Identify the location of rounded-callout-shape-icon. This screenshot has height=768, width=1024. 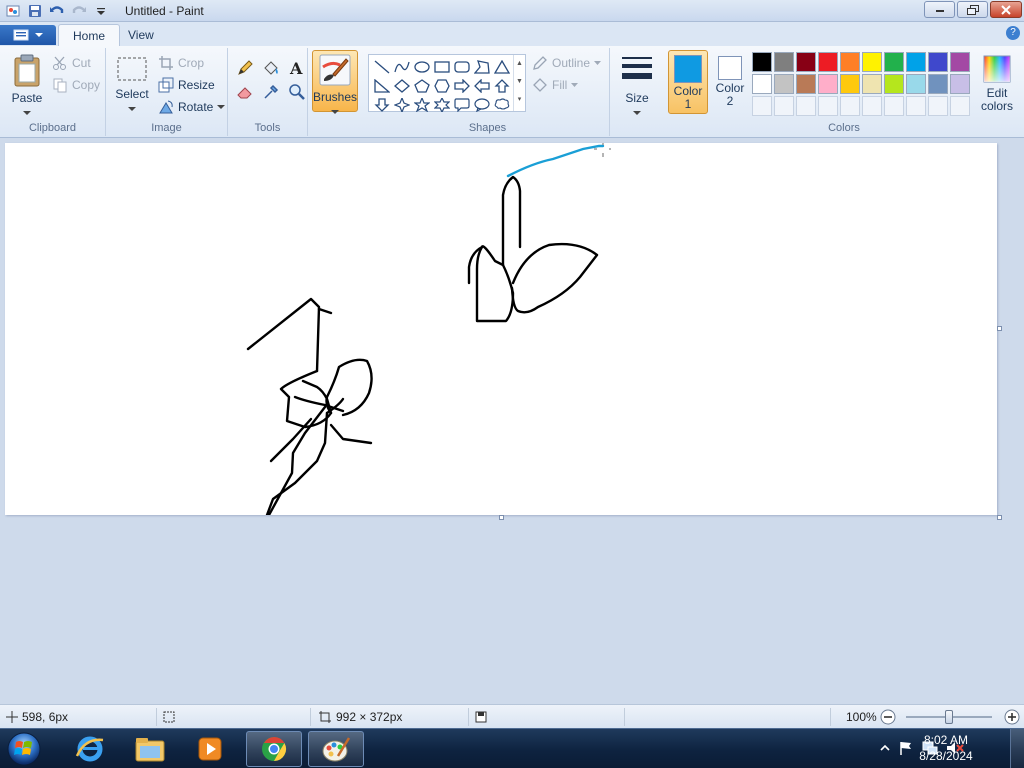
(462, 104).